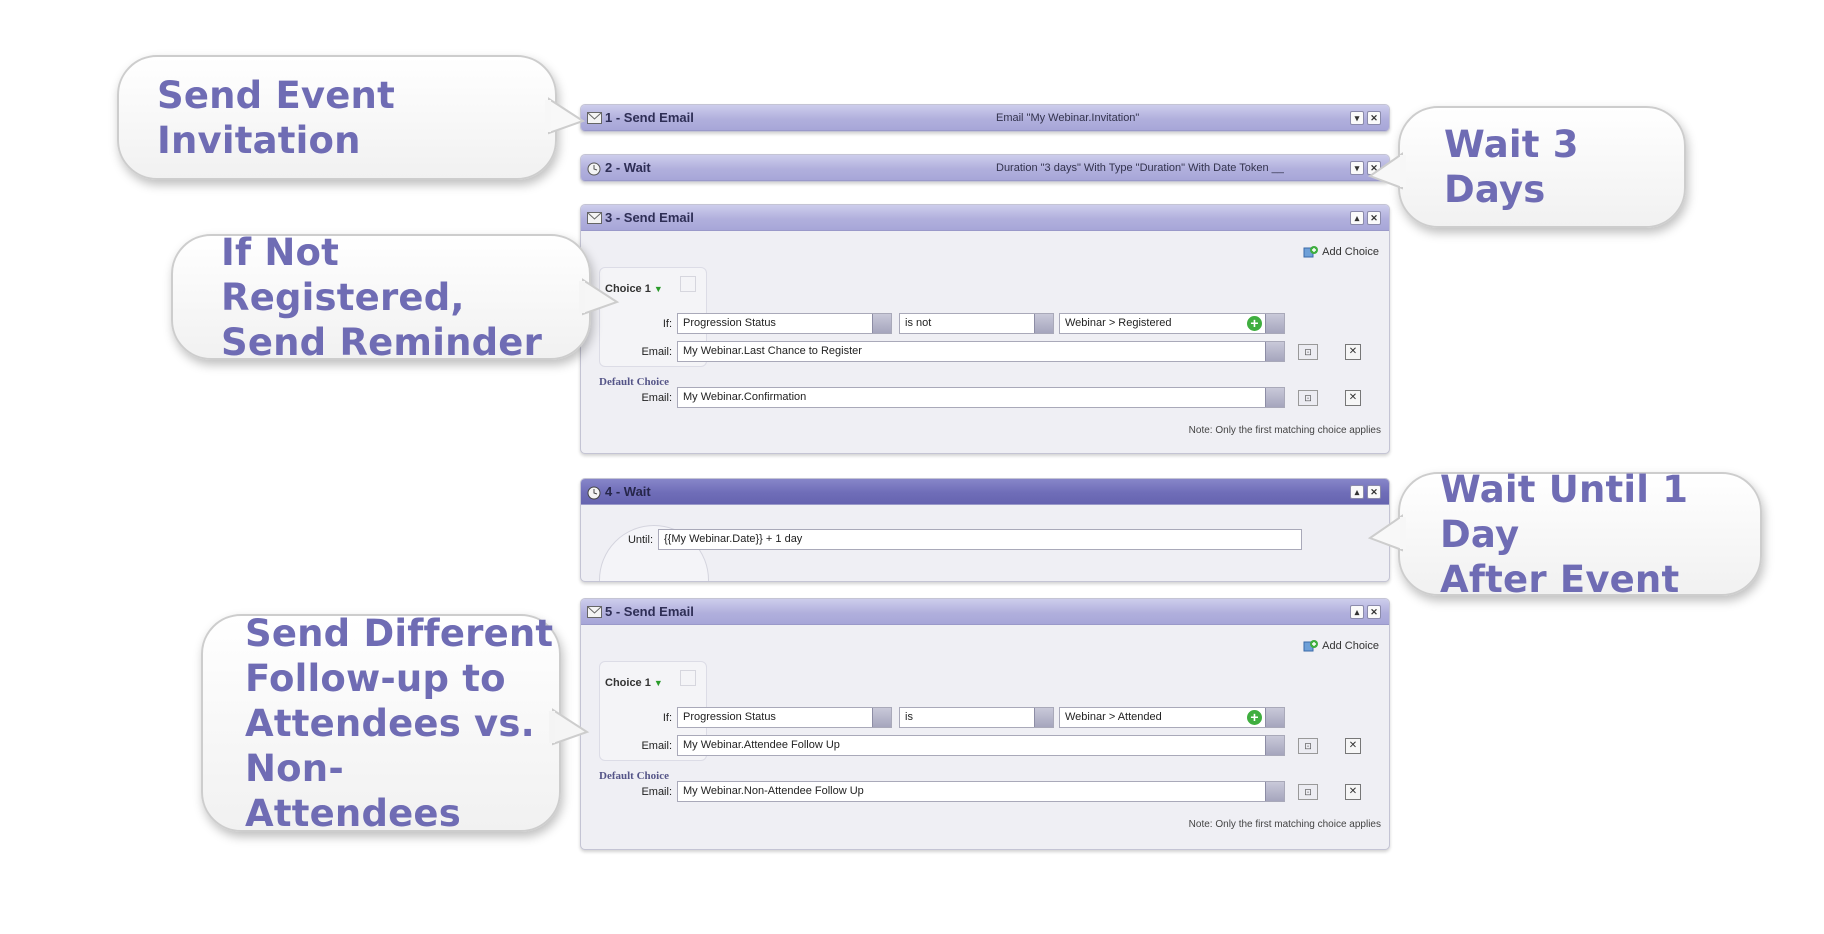 The height and width of the screenshot is (934, 1824). What do you see at coordinates (761, 745) in the screenshot?
I see `select-value: My Webinar.Attendee Follow Up` at bounding box center [761, 745].